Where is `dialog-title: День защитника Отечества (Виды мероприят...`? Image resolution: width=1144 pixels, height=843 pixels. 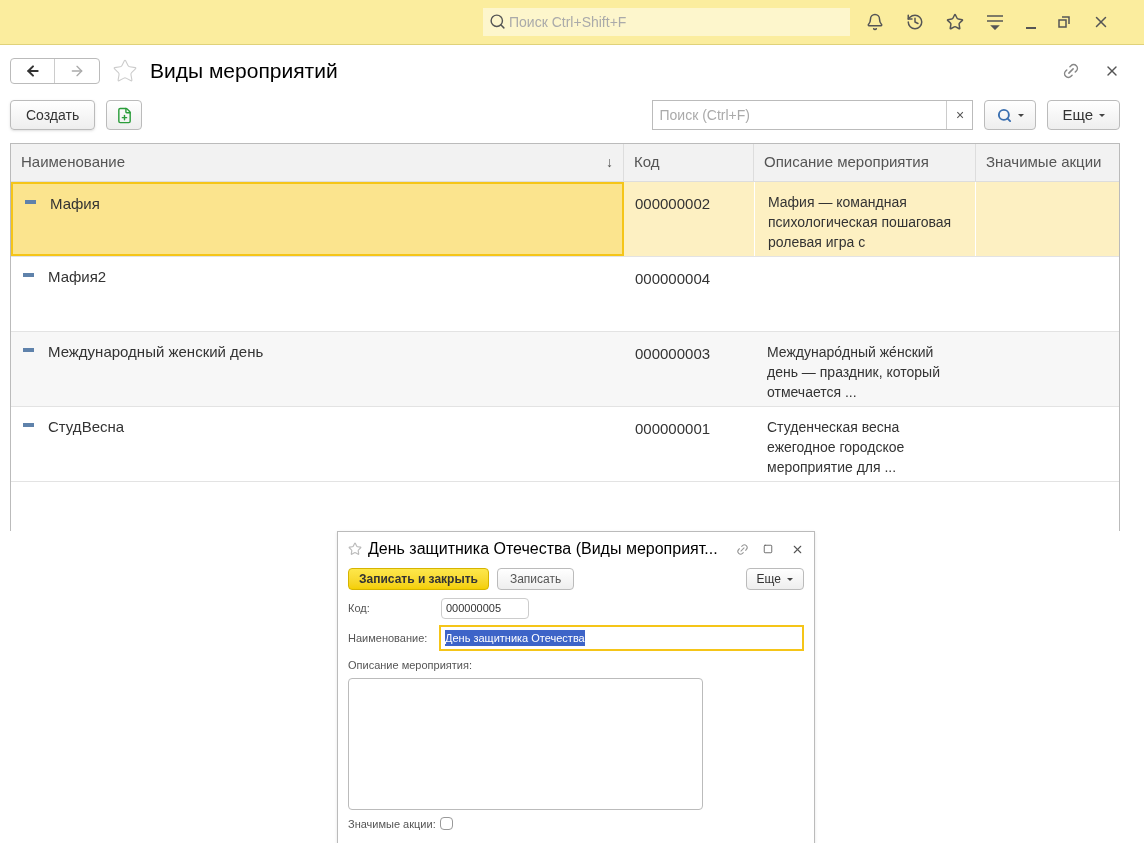
dialog-title: День защитника Отечества (Виды мероприят... is located at coordinates (543, 549).